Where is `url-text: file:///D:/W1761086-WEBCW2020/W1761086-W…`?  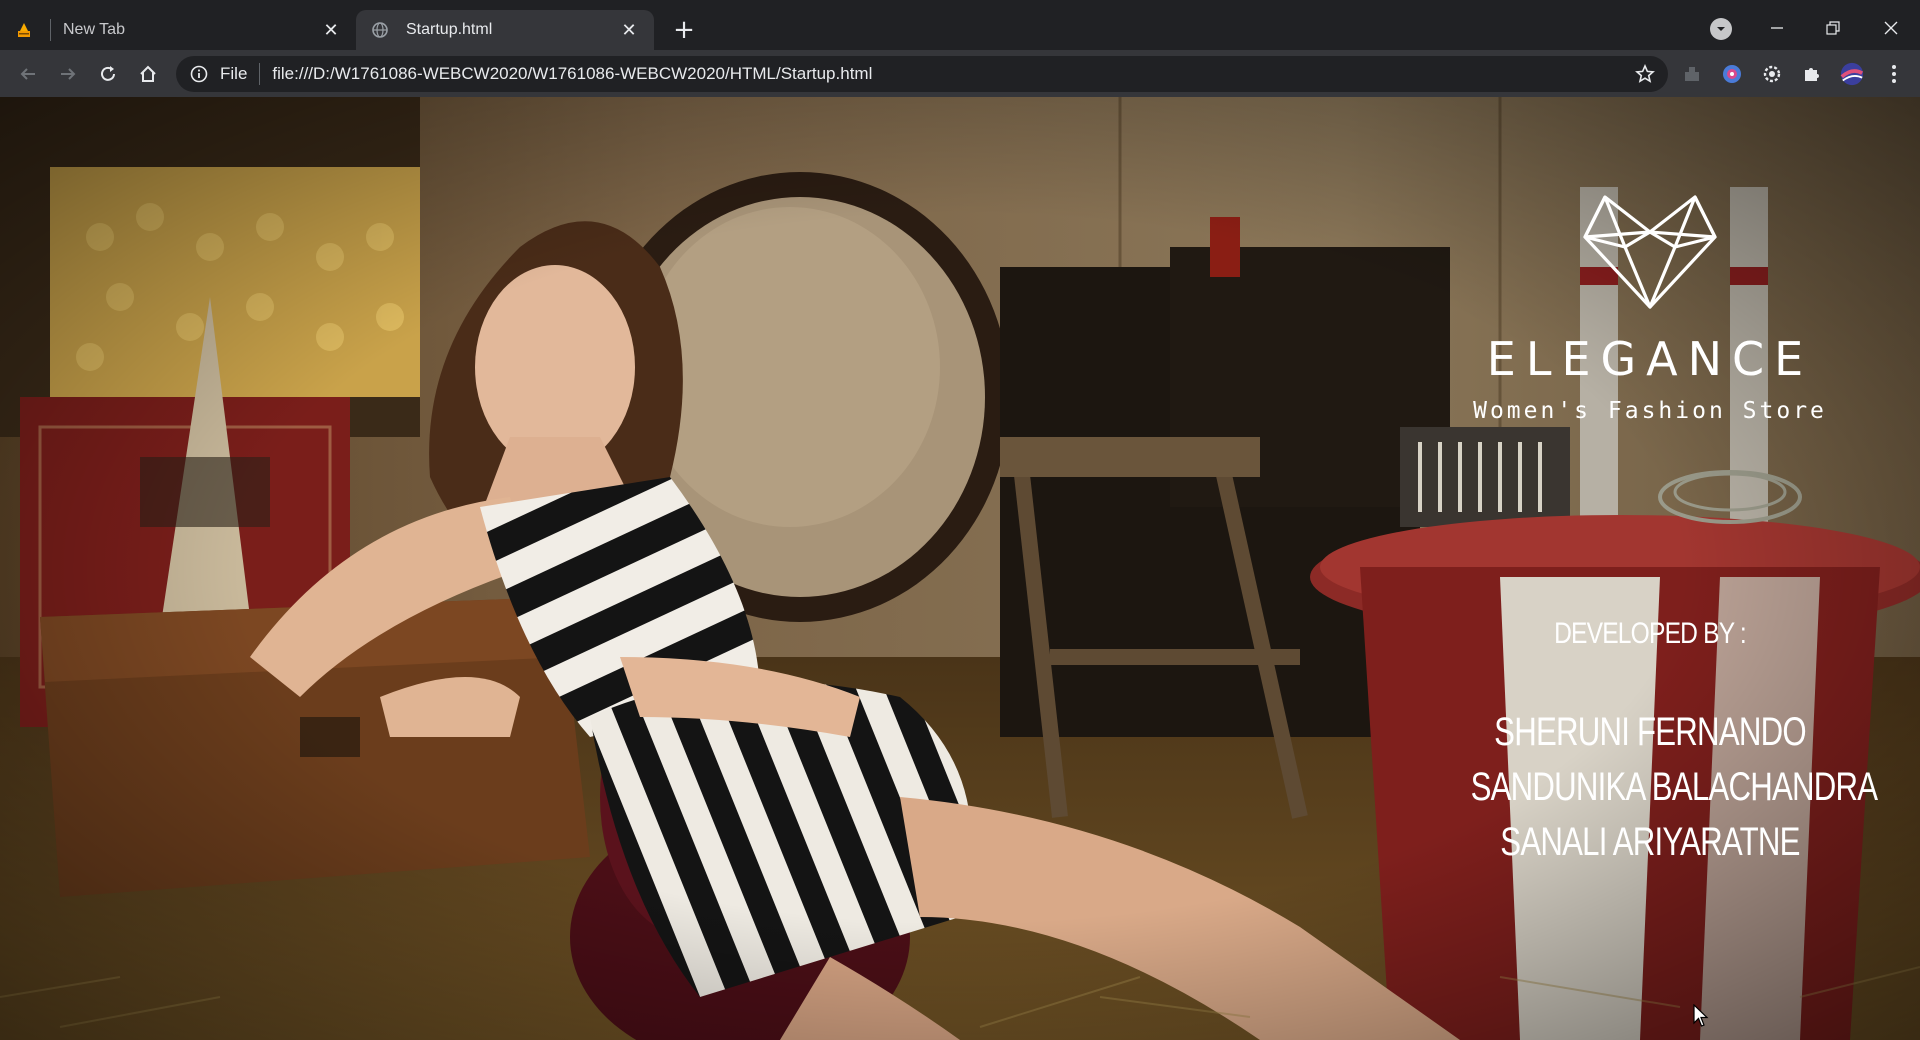
url-text: file:///D:/W1761086-WEBCW2020/W1761086-W… is located at coordinates (572, 74).